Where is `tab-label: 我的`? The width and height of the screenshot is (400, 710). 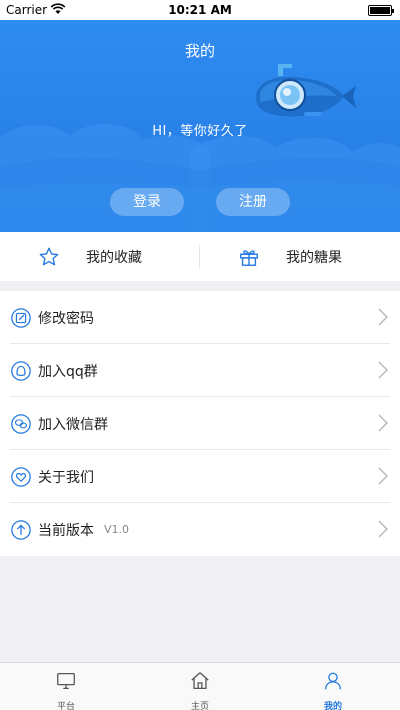
tab-label: 我的 is located at coordinates (332, 706).